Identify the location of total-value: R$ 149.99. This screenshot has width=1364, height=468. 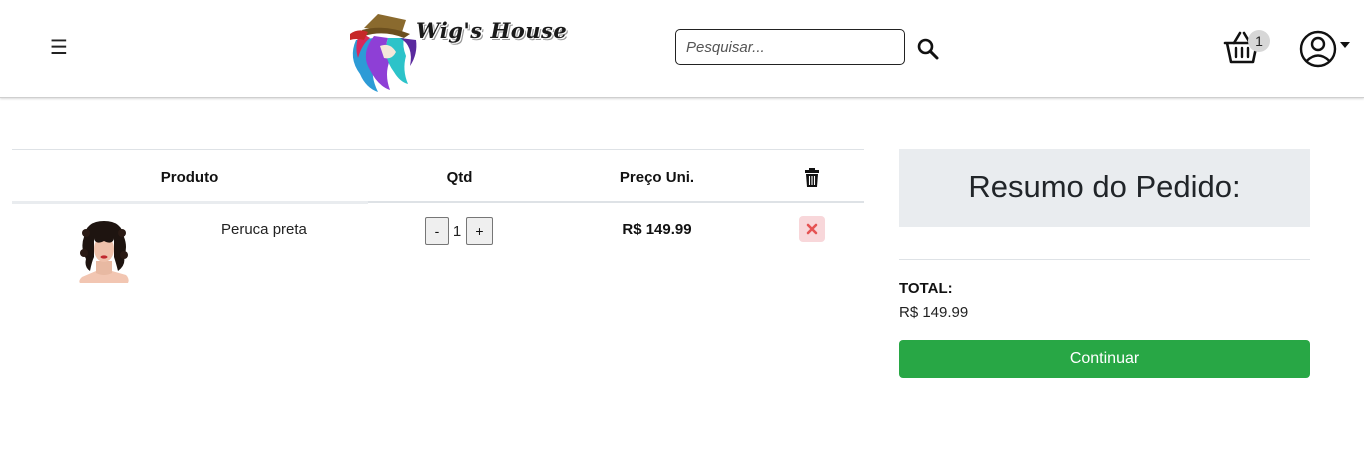
(934, 312).